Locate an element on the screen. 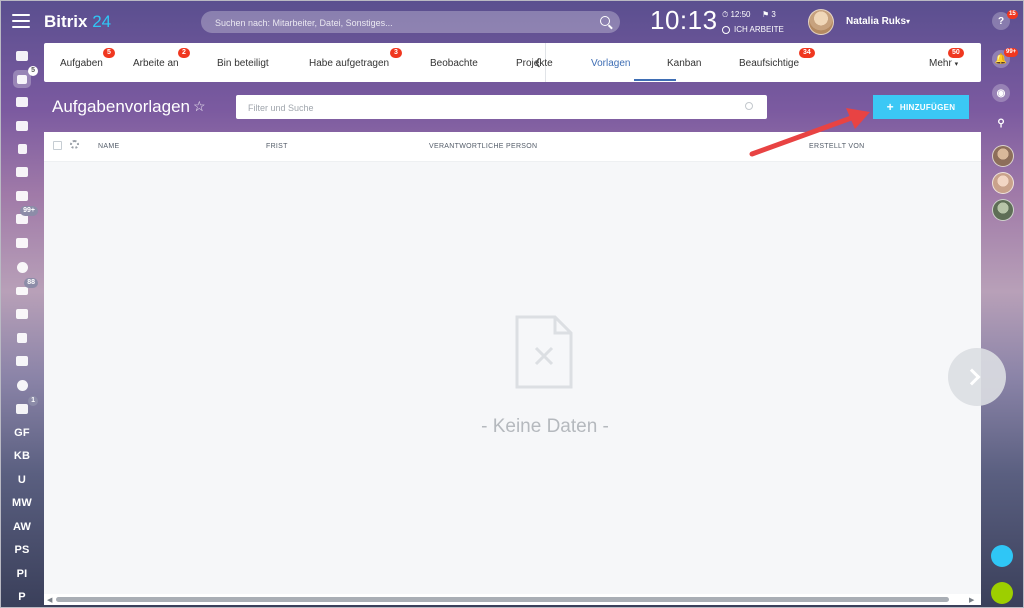 The height and width of the screenshot is (608, 1024). people-icon is located at coordinates (22, 243).